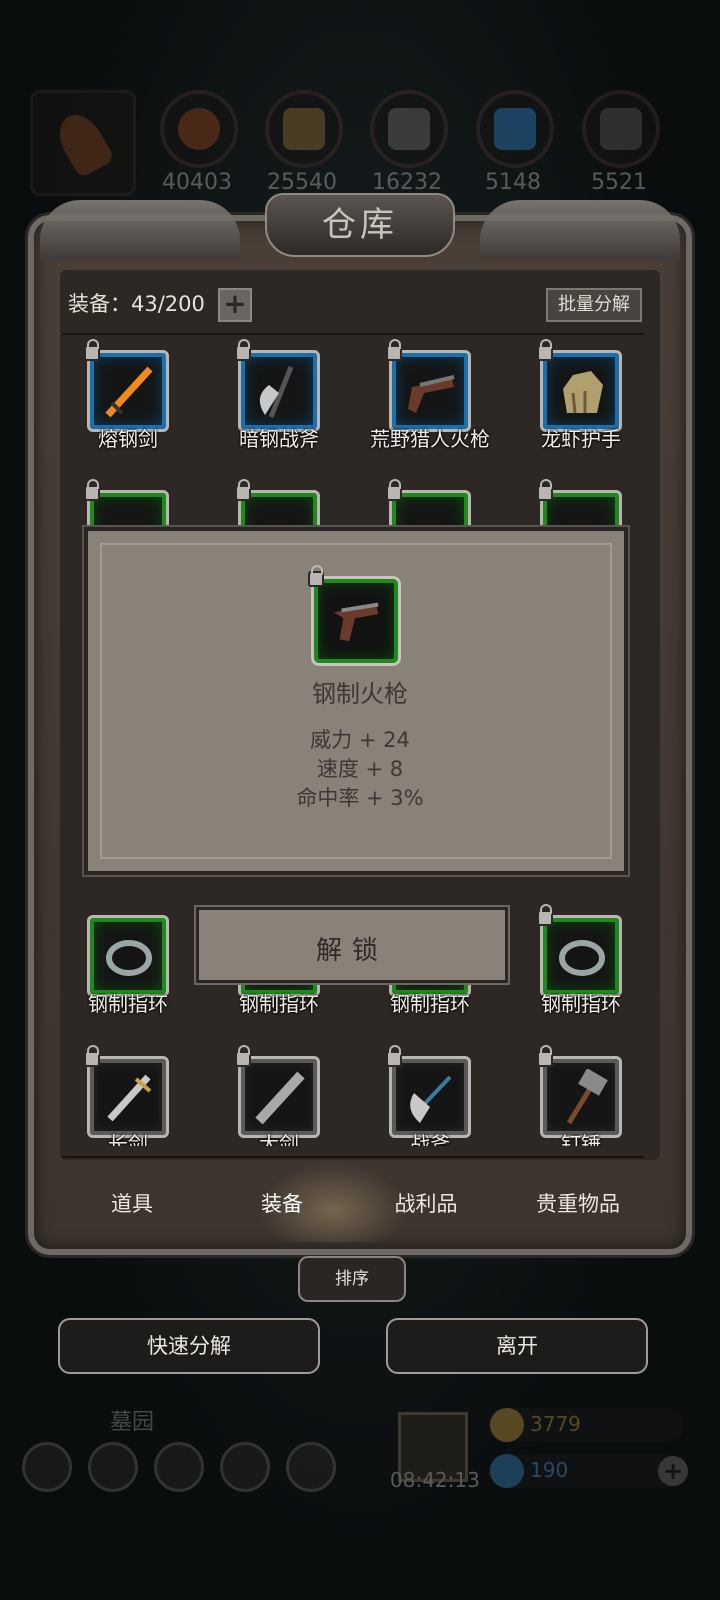  I want to click on item-name: 暗钢战斧, so click(279, 439).